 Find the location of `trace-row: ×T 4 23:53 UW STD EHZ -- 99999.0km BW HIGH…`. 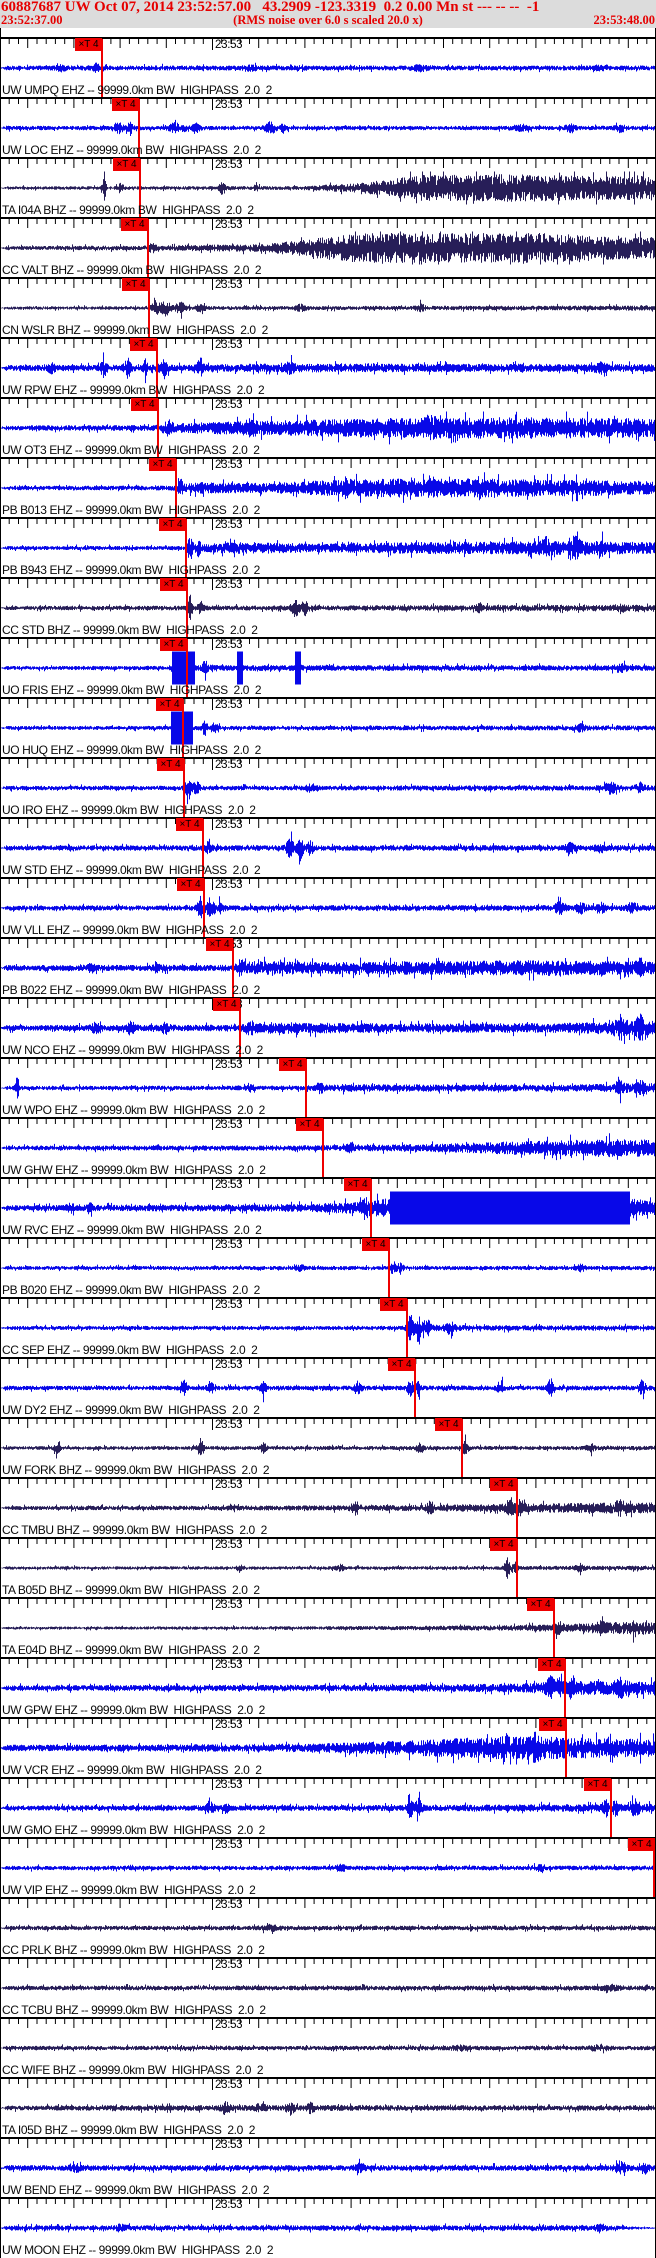

trace-row: ×T 4 23:53 UW STD EHZ -- 99999.0km BW HIGH… is located at coordinates (328, 847).